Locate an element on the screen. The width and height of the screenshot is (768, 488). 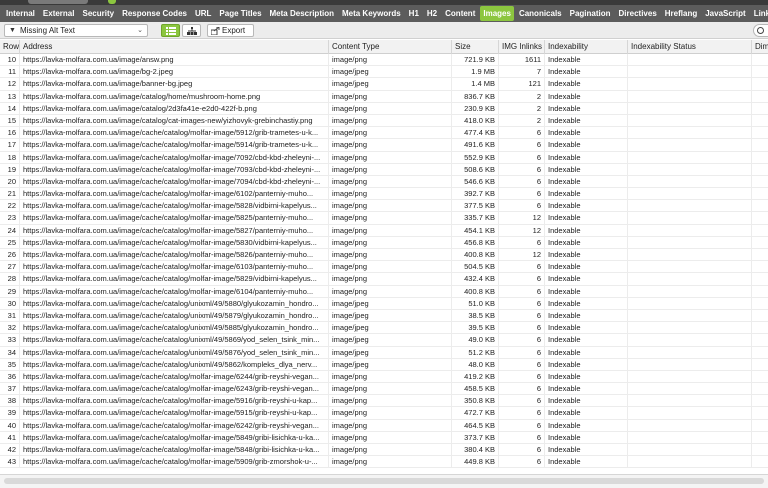
export-button: Export is located at coordinates (230, 30).